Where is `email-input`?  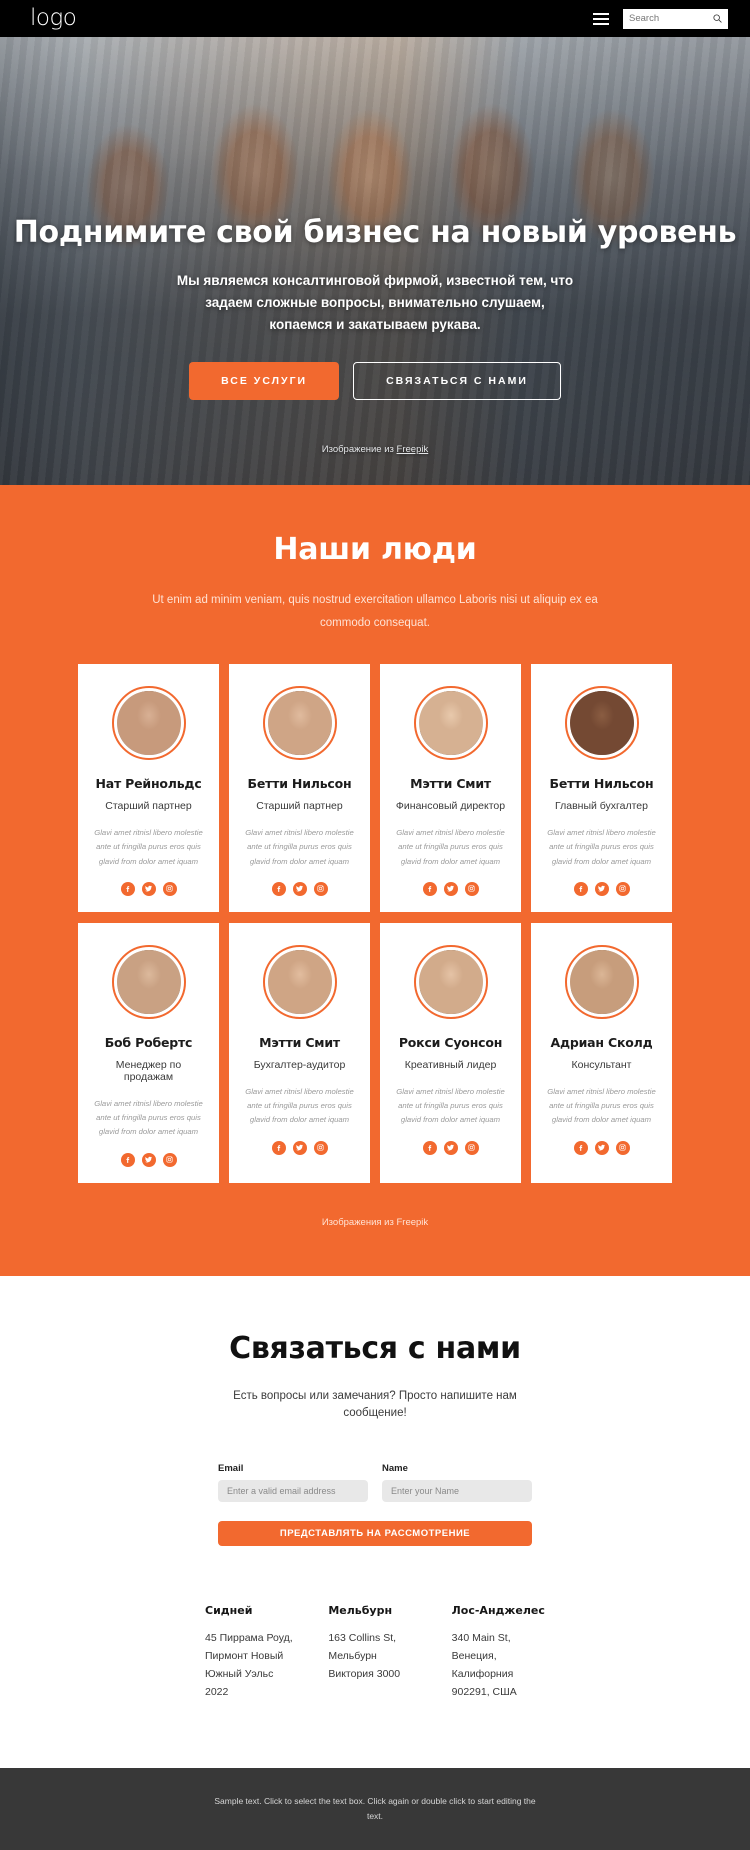
email-input is located at coordinates (293, 1491).